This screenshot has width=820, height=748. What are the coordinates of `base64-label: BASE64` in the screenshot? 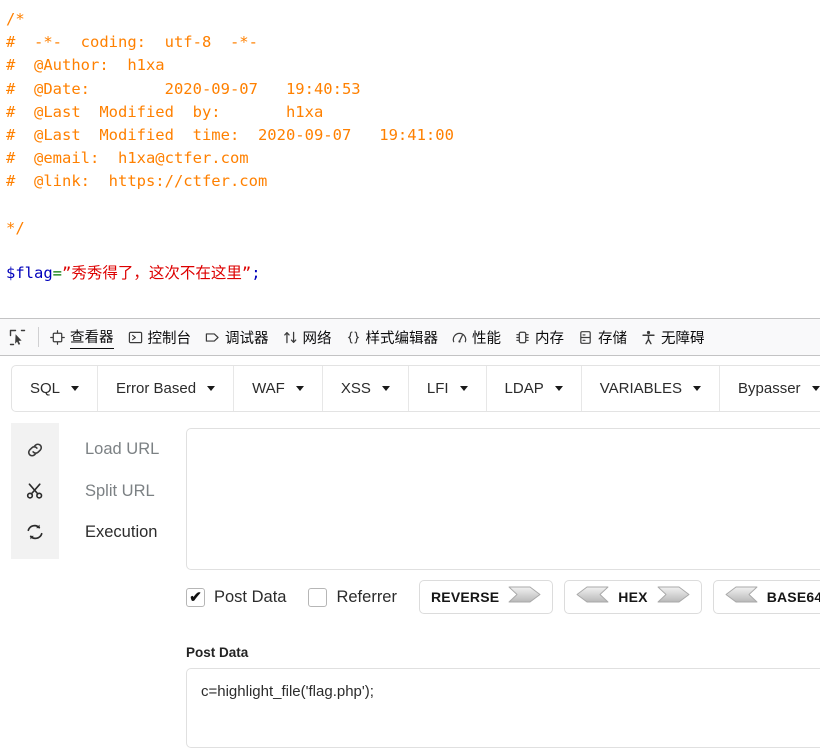 It's located at (793, 597).